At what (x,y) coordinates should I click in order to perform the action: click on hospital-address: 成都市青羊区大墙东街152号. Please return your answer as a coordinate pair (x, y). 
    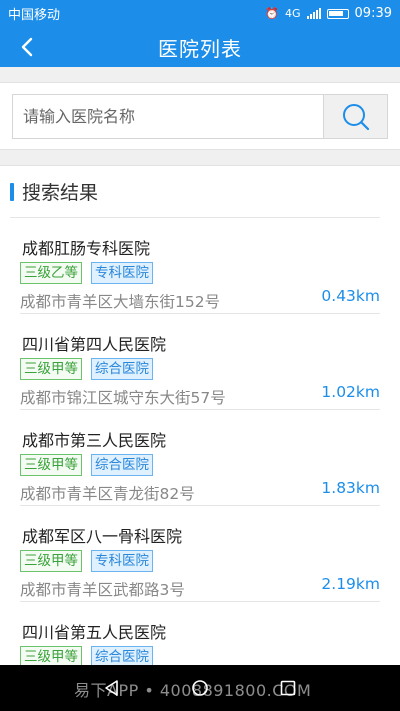
    Looking at the image, I should click on (120, 302).